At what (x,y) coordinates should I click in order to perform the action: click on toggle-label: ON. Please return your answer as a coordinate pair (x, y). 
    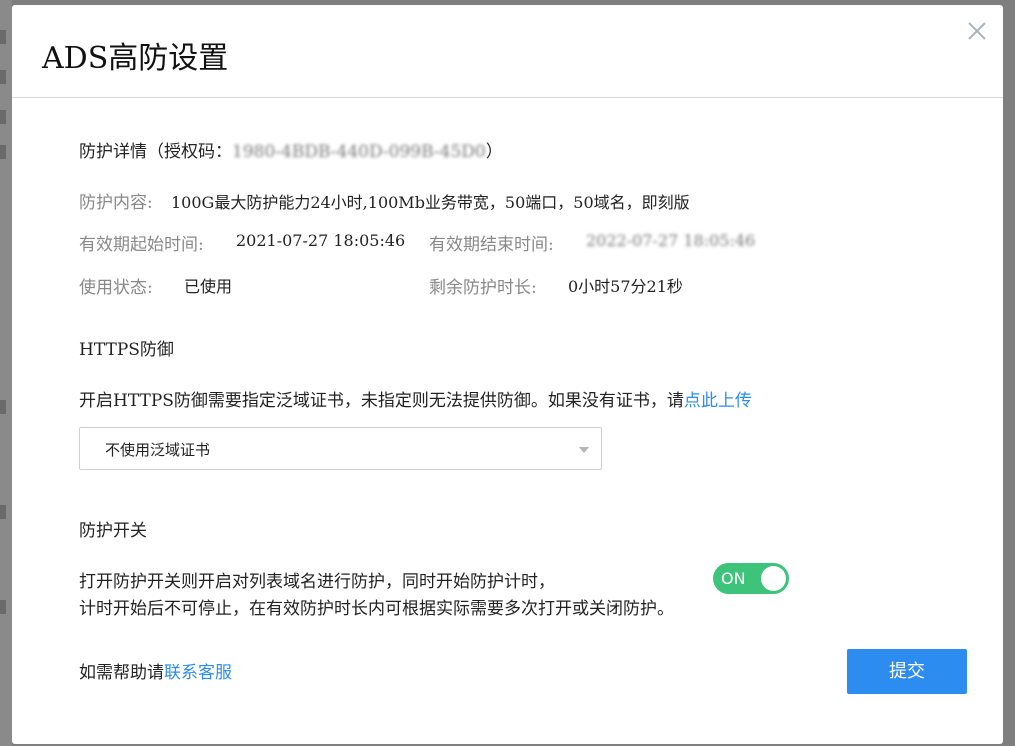
    Looking at the image, I should click on (733, 578).